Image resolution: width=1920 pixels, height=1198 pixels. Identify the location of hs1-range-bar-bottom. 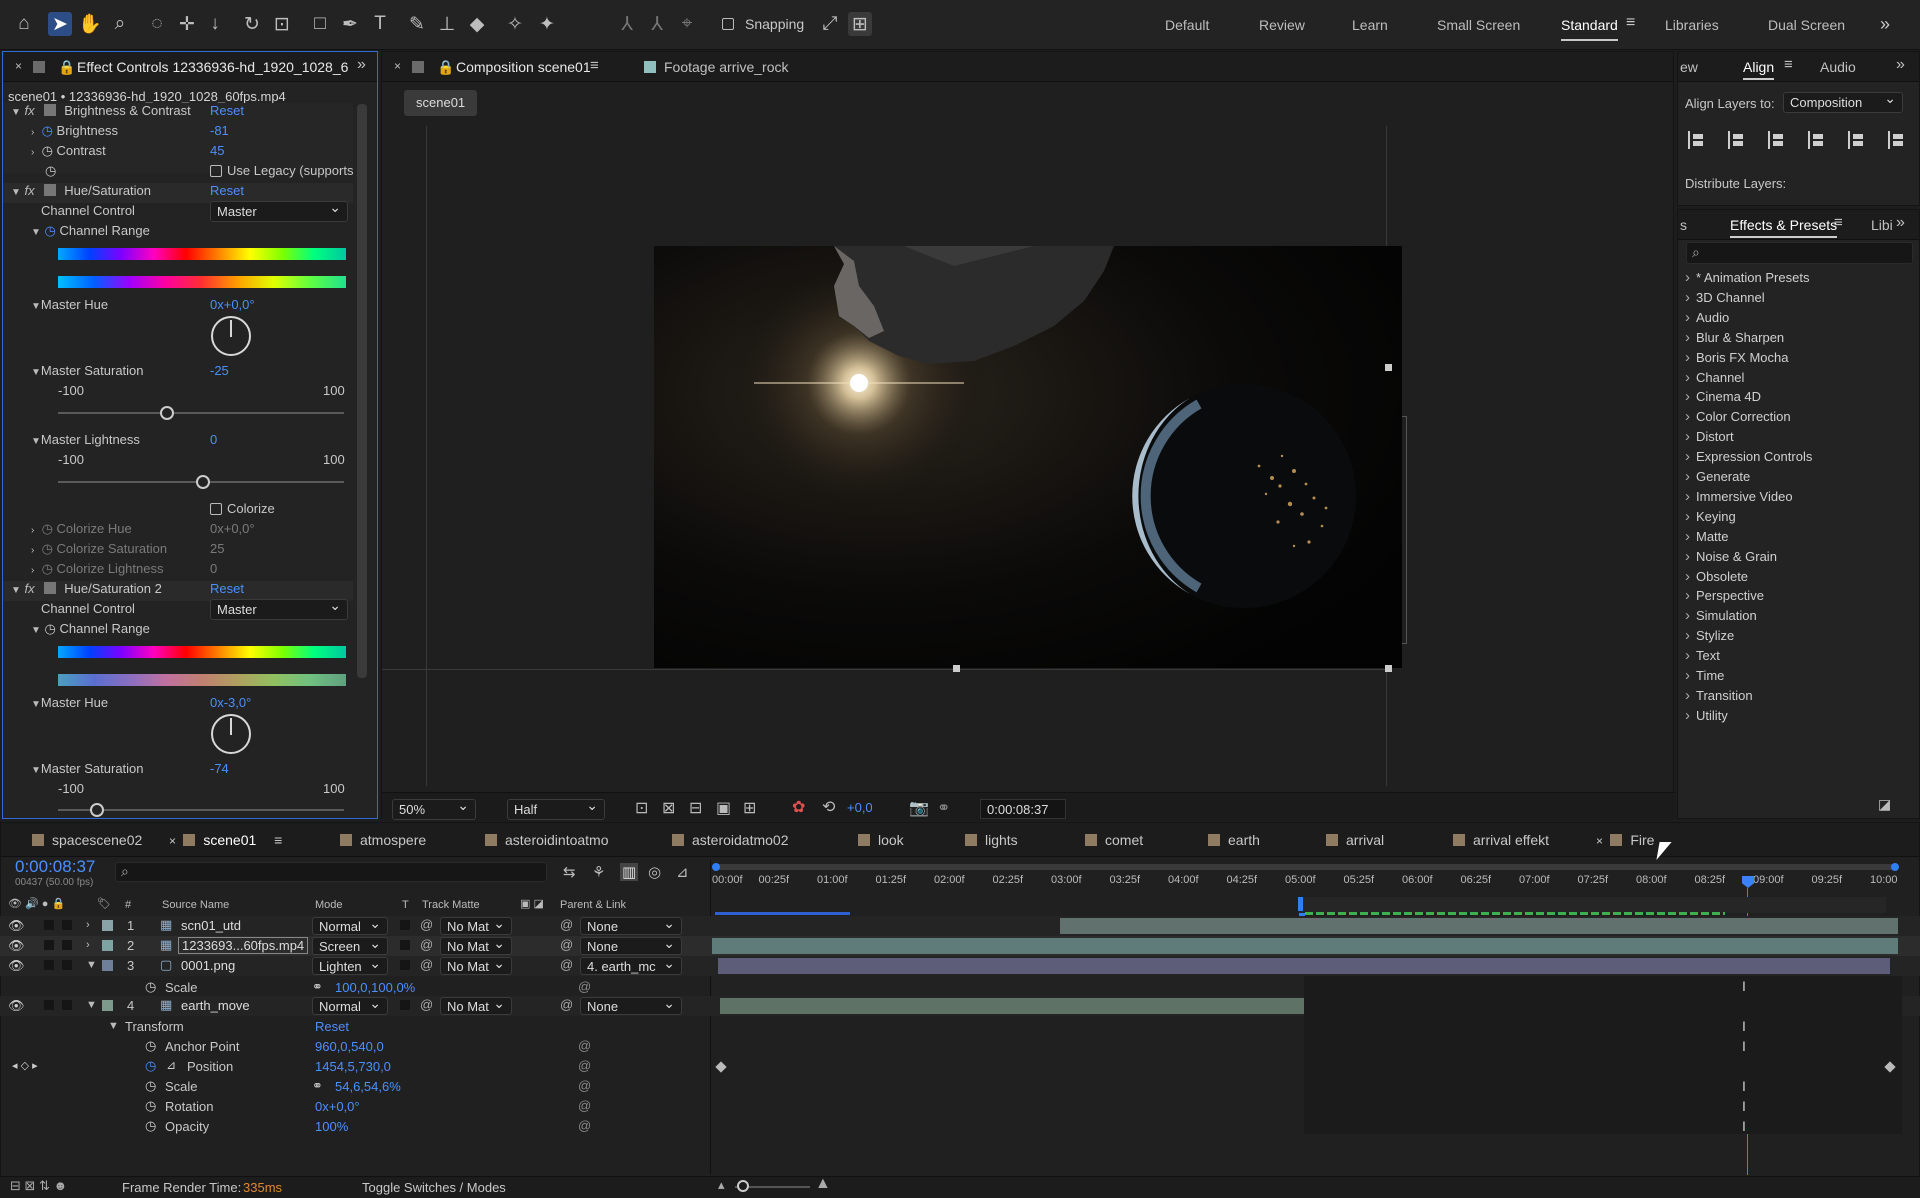
(202, 282).